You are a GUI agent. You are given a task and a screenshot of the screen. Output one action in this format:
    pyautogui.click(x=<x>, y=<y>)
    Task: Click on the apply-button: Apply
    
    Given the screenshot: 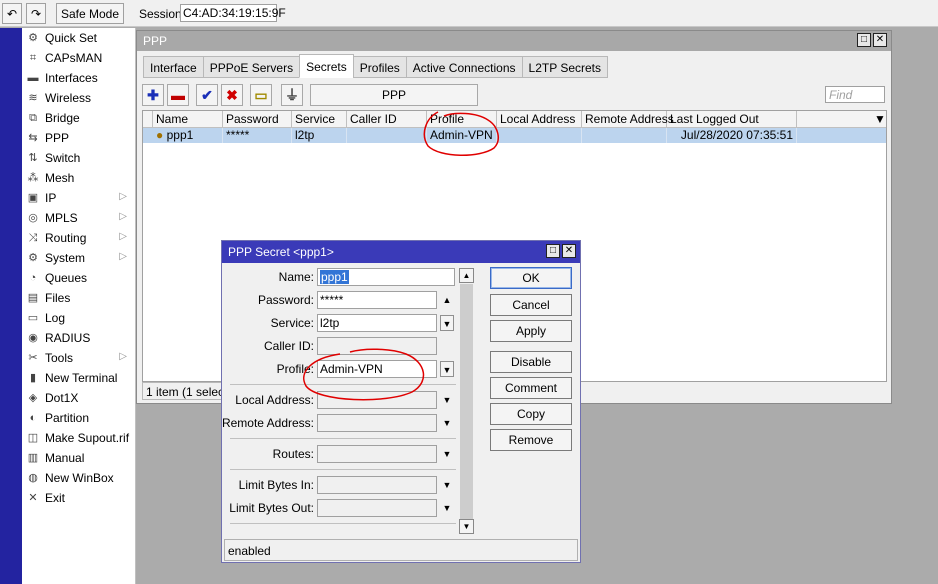 What is the action you would take?
    pyautogui.click(x=531, y=331)
    